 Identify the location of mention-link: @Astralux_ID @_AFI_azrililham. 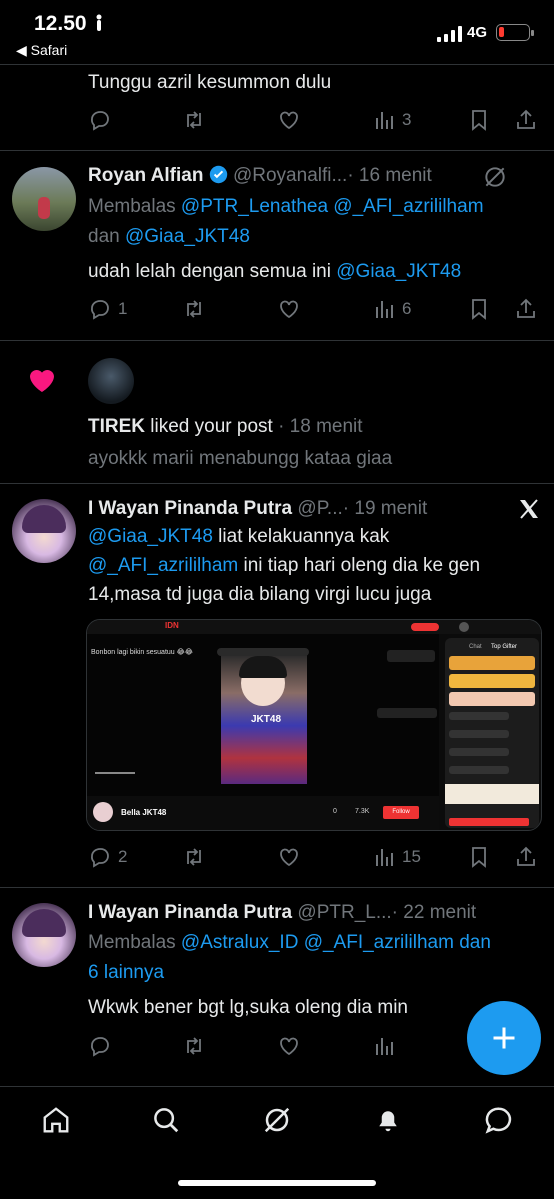
(317, 942).